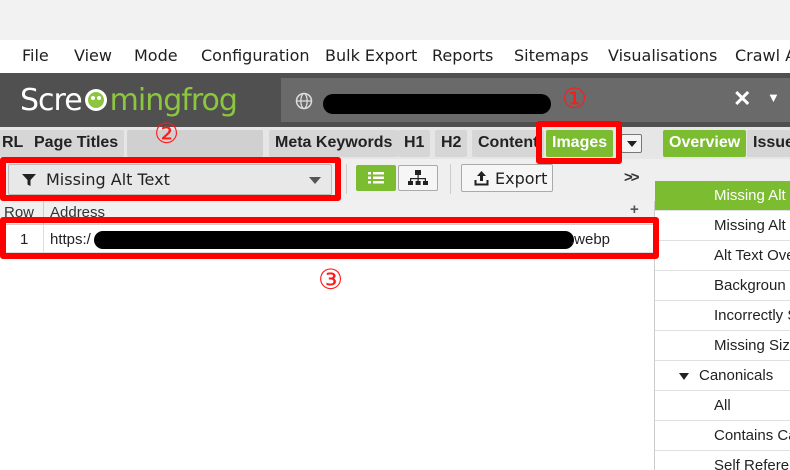 The height and width of the screenshot is (470, 790). Describe the element at coordinates (722, 406) in the screenshot. I see `overview-item-all: All` at that location.